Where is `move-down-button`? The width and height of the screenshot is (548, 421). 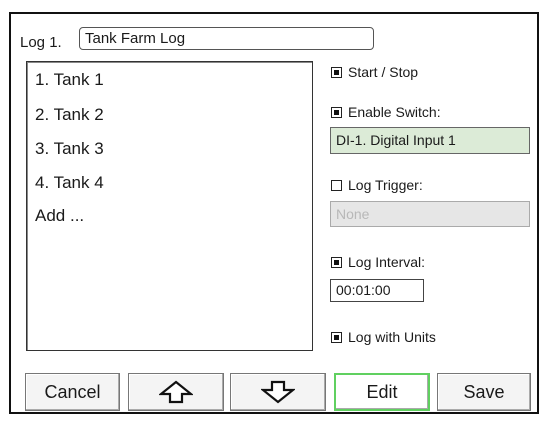
move-down-button is located at coordinates (278, 392).